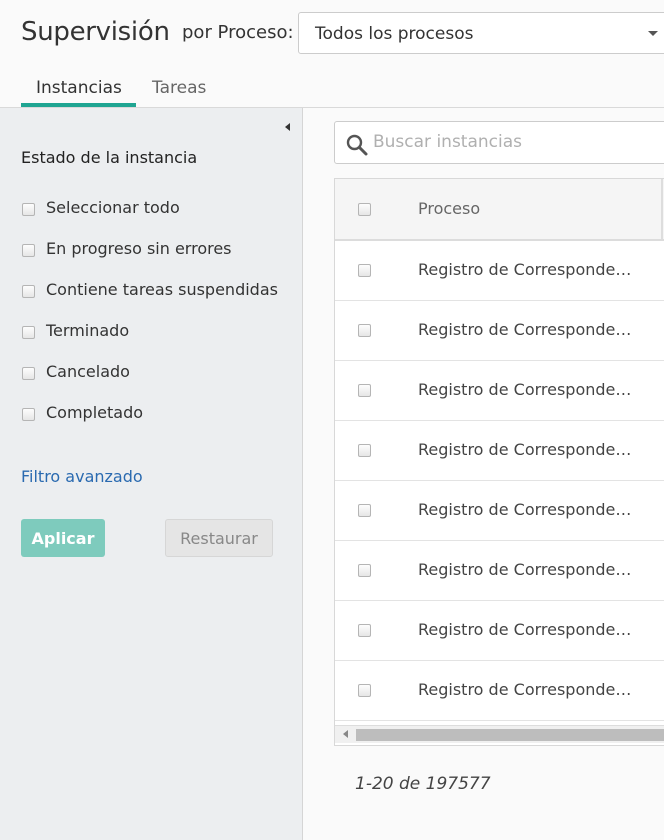 This screenshot has width=664, height=840. What do you see at coordinates (653, 33) in the screenshot?
I see `chevron-down-icon` at bounding box center [653, 33].